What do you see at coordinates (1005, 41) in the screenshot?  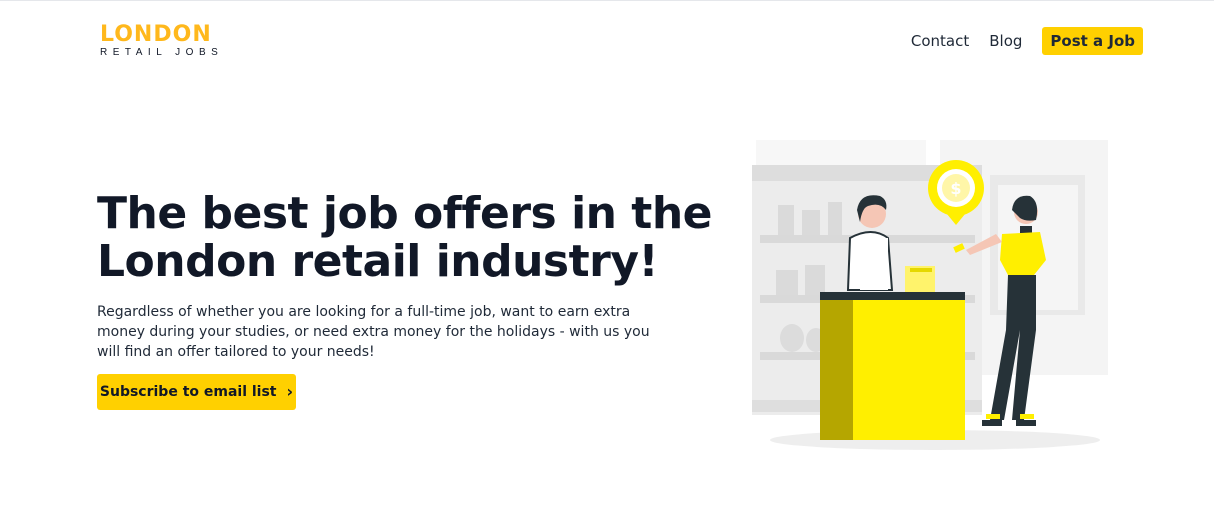 I see `nav-blog-link: Blog` at bounding box center [1005, 41].